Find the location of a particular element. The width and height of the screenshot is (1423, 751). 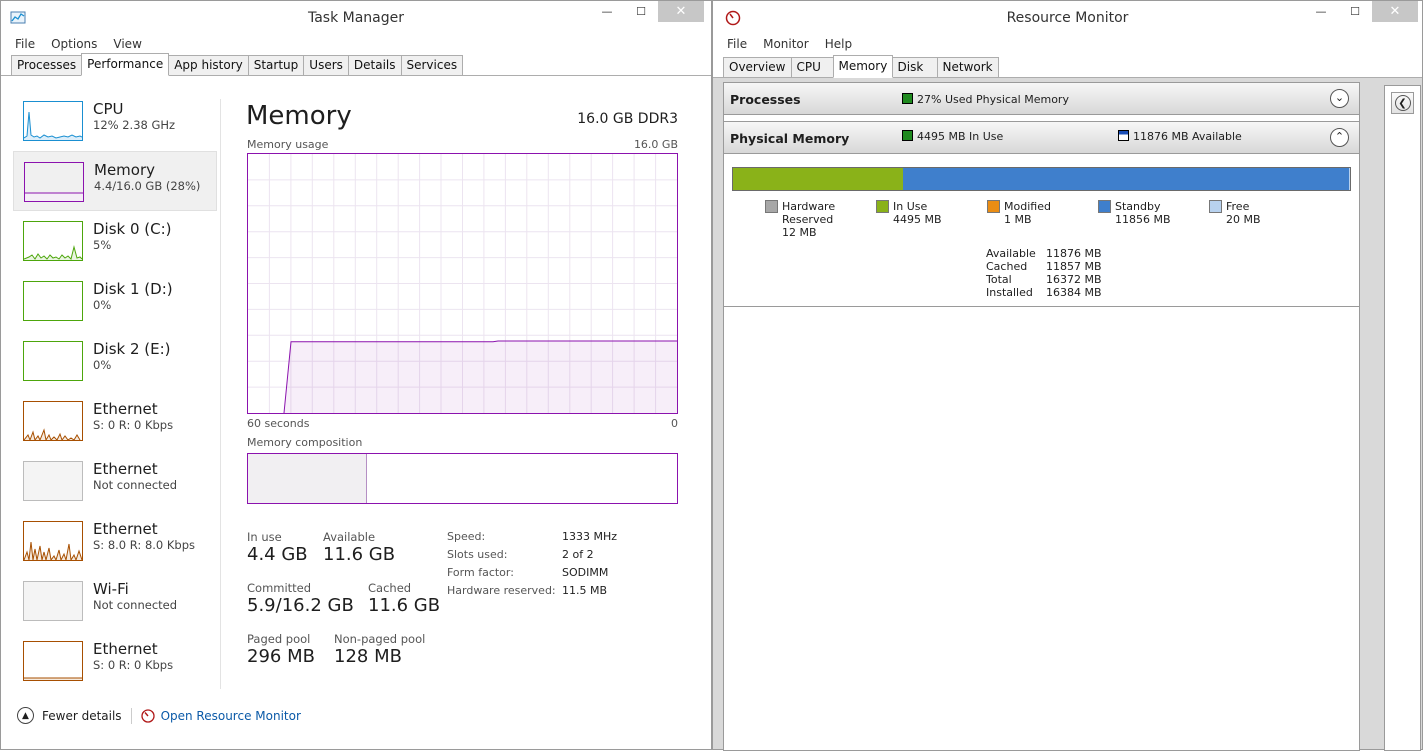

sidebar-item-detail: 5% is located at coordinates (102, 245).